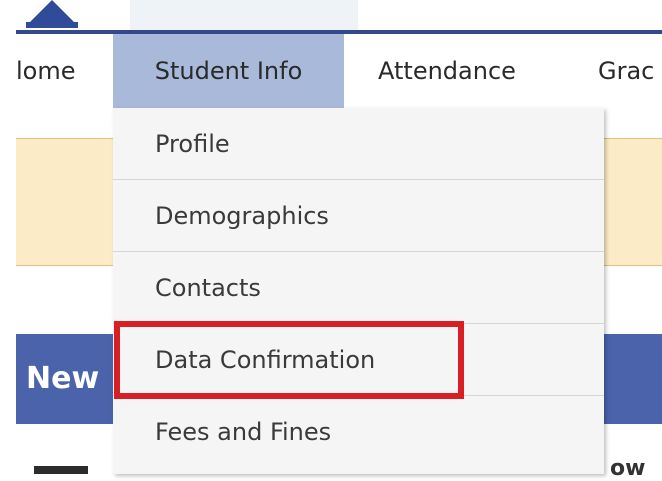 The height and width of the screenshot is (481, 662). I want to click on content-fragment, so click(61, 470).